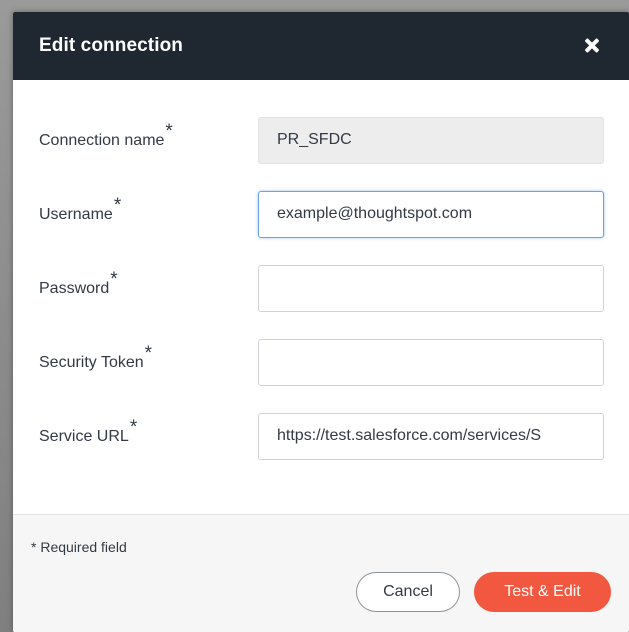 Image resolution: width=629 pixels, height=632 pixels. What do you see at coordinates (431, 214) in the screenshot?
I see `username-field` at bounding box center [431, 214].